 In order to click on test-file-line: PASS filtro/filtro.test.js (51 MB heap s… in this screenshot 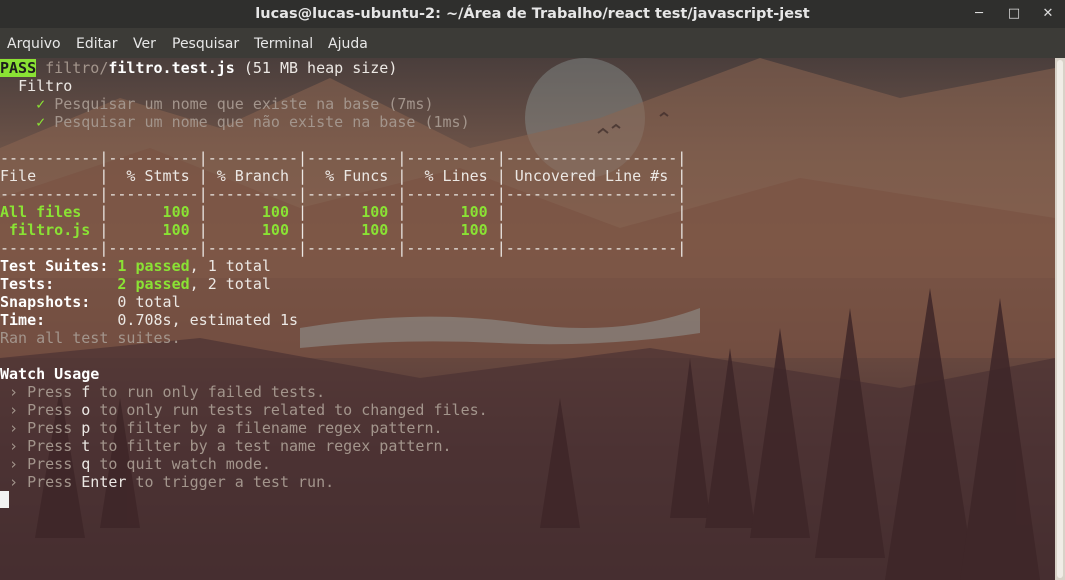, I will do `click(198, 68)`.